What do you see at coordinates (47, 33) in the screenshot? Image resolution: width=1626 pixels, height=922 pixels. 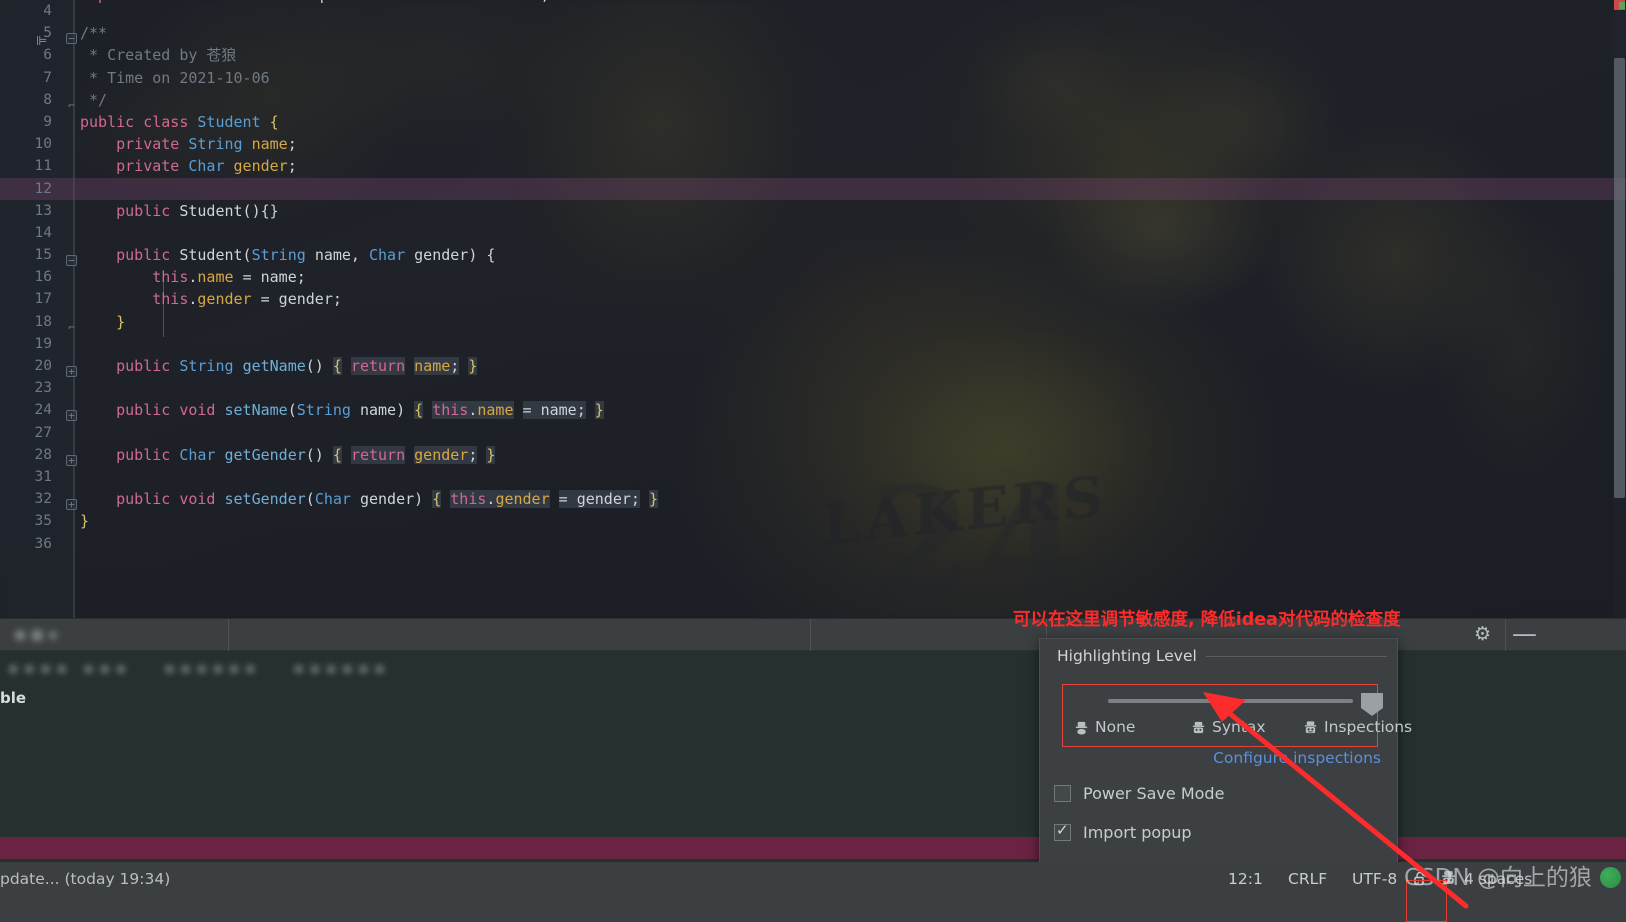 I see `line-number: 5` at bounding box center [47, 33].